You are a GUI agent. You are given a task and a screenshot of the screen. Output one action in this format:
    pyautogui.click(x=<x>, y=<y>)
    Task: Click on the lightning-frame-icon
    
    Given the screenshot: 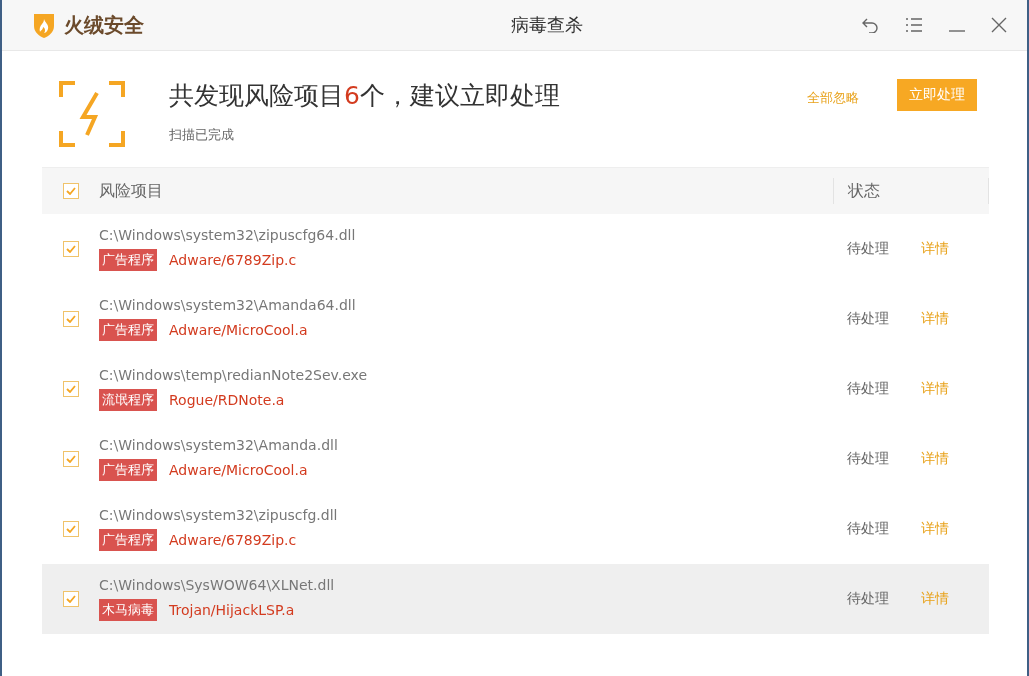 What is the action you would take?
    pyautogui.click(x=92, y=114)
    